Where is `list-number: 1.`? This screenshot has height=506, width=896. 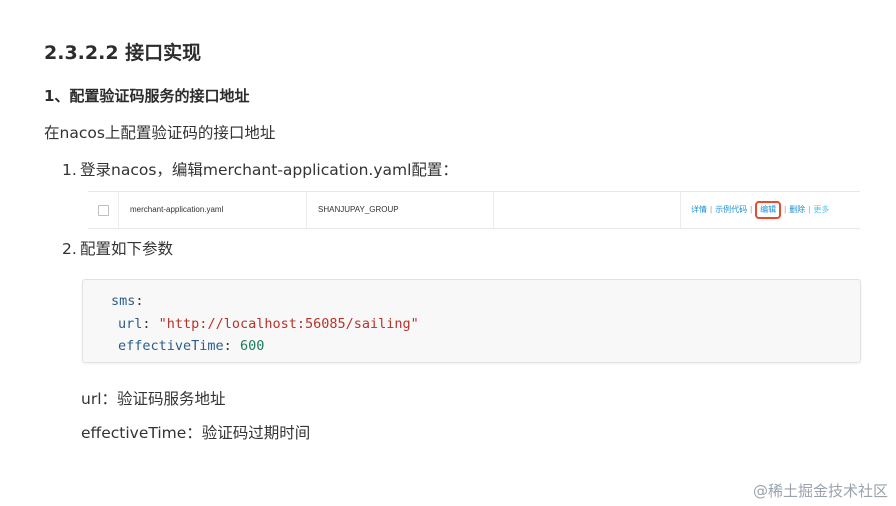 list-number: 1. is located at coordinates (69, 170).